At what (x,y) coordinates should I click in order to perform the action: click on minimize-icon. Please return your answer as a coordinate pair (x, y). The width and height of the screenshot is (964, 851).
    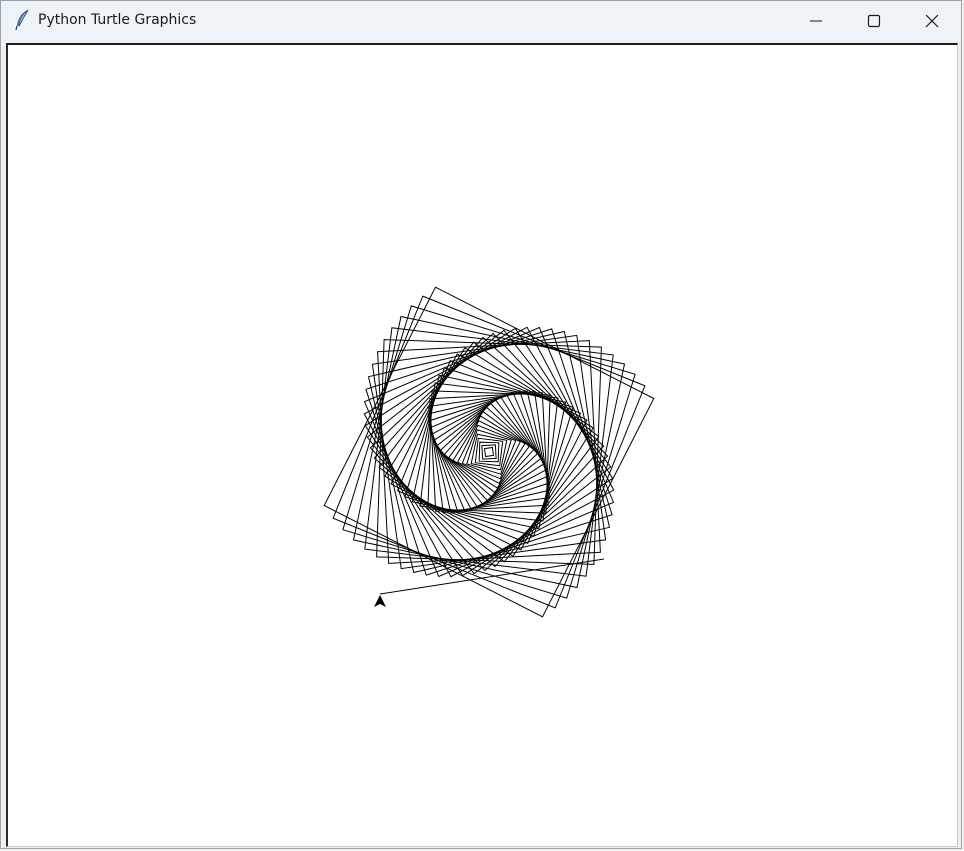
    Looking at the image, I should click on (816, 21).